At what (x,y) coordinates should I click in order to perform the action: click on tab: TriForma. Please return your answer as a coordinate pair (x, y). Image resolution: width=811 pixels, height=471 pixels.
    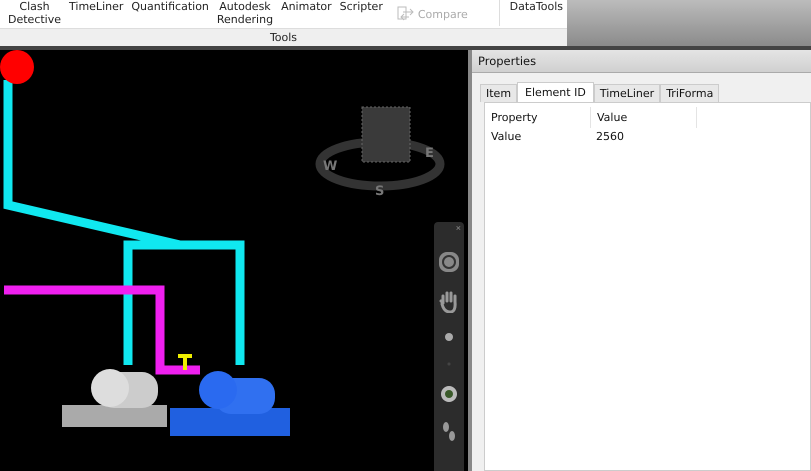
    Looking at the image, I should click on (690, 93).